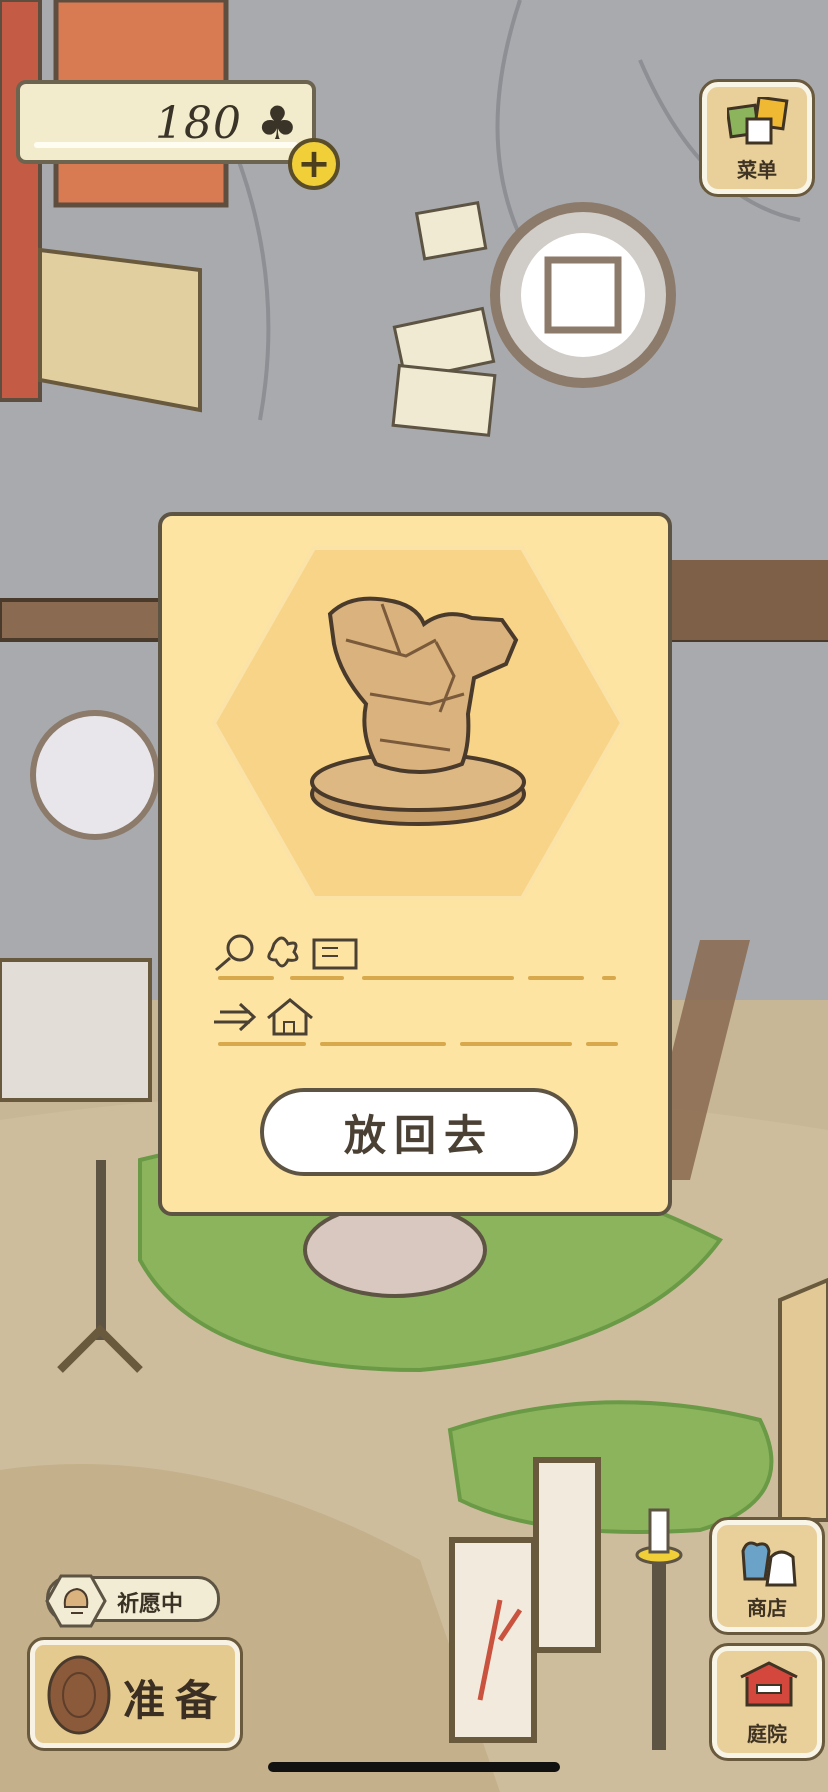  Describe the element at coordinates (767, 1608) in the screenshot. I see `shop-label: 商店` at that location.